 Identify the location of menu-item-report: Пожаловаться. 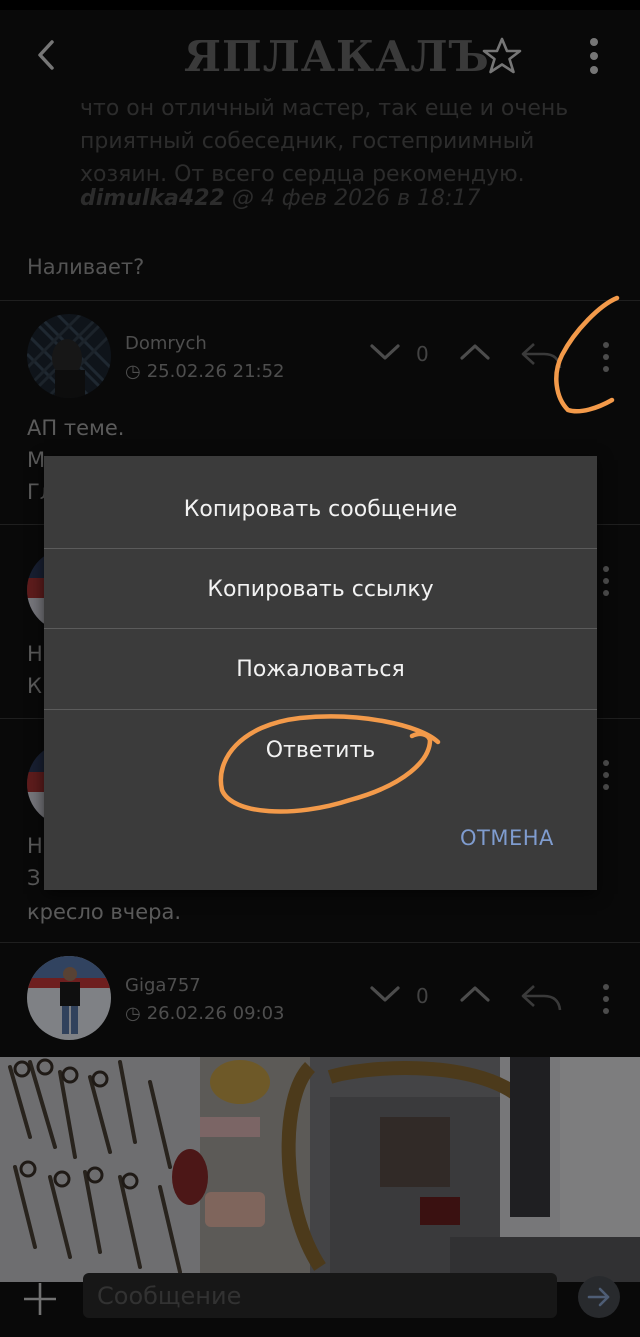
(320, 669).